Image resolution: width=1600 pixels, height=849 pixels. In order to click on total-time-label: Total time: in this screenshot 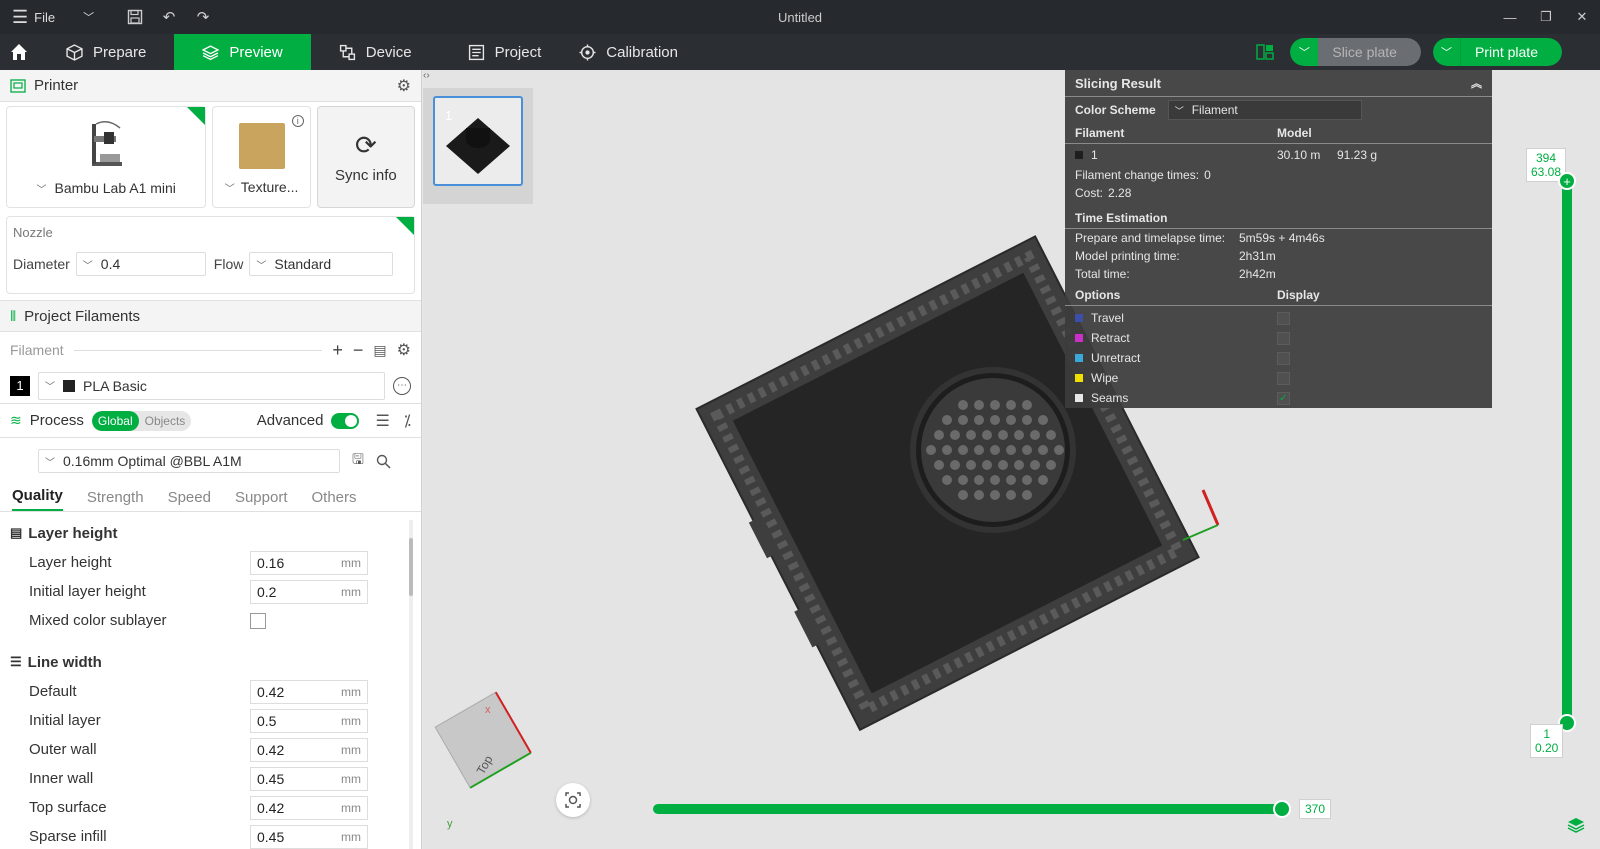, I will do `click(1102, 274)`.